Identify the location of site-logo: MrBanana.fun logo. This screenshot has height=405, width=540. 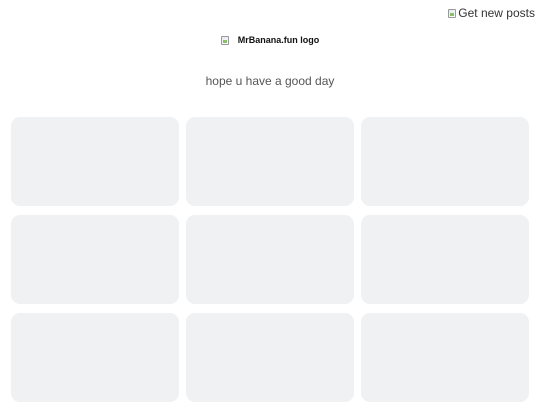
(270, 40).